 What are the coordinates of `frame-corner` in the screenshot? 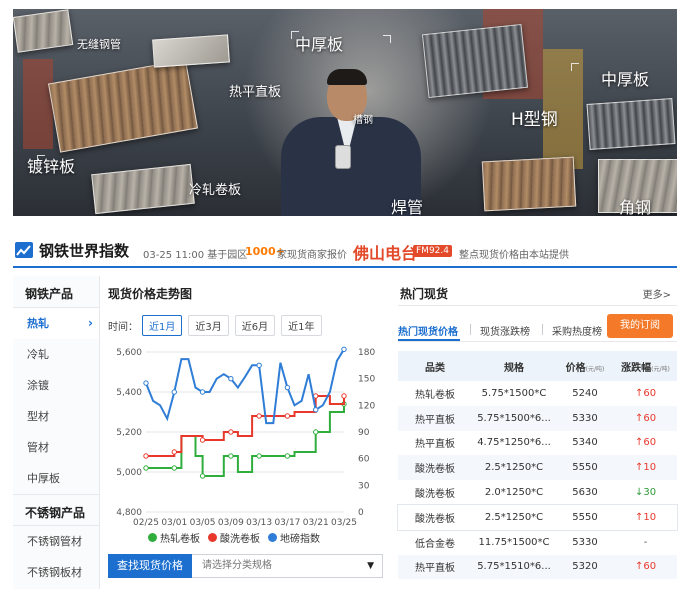 It's located at (575, 67).